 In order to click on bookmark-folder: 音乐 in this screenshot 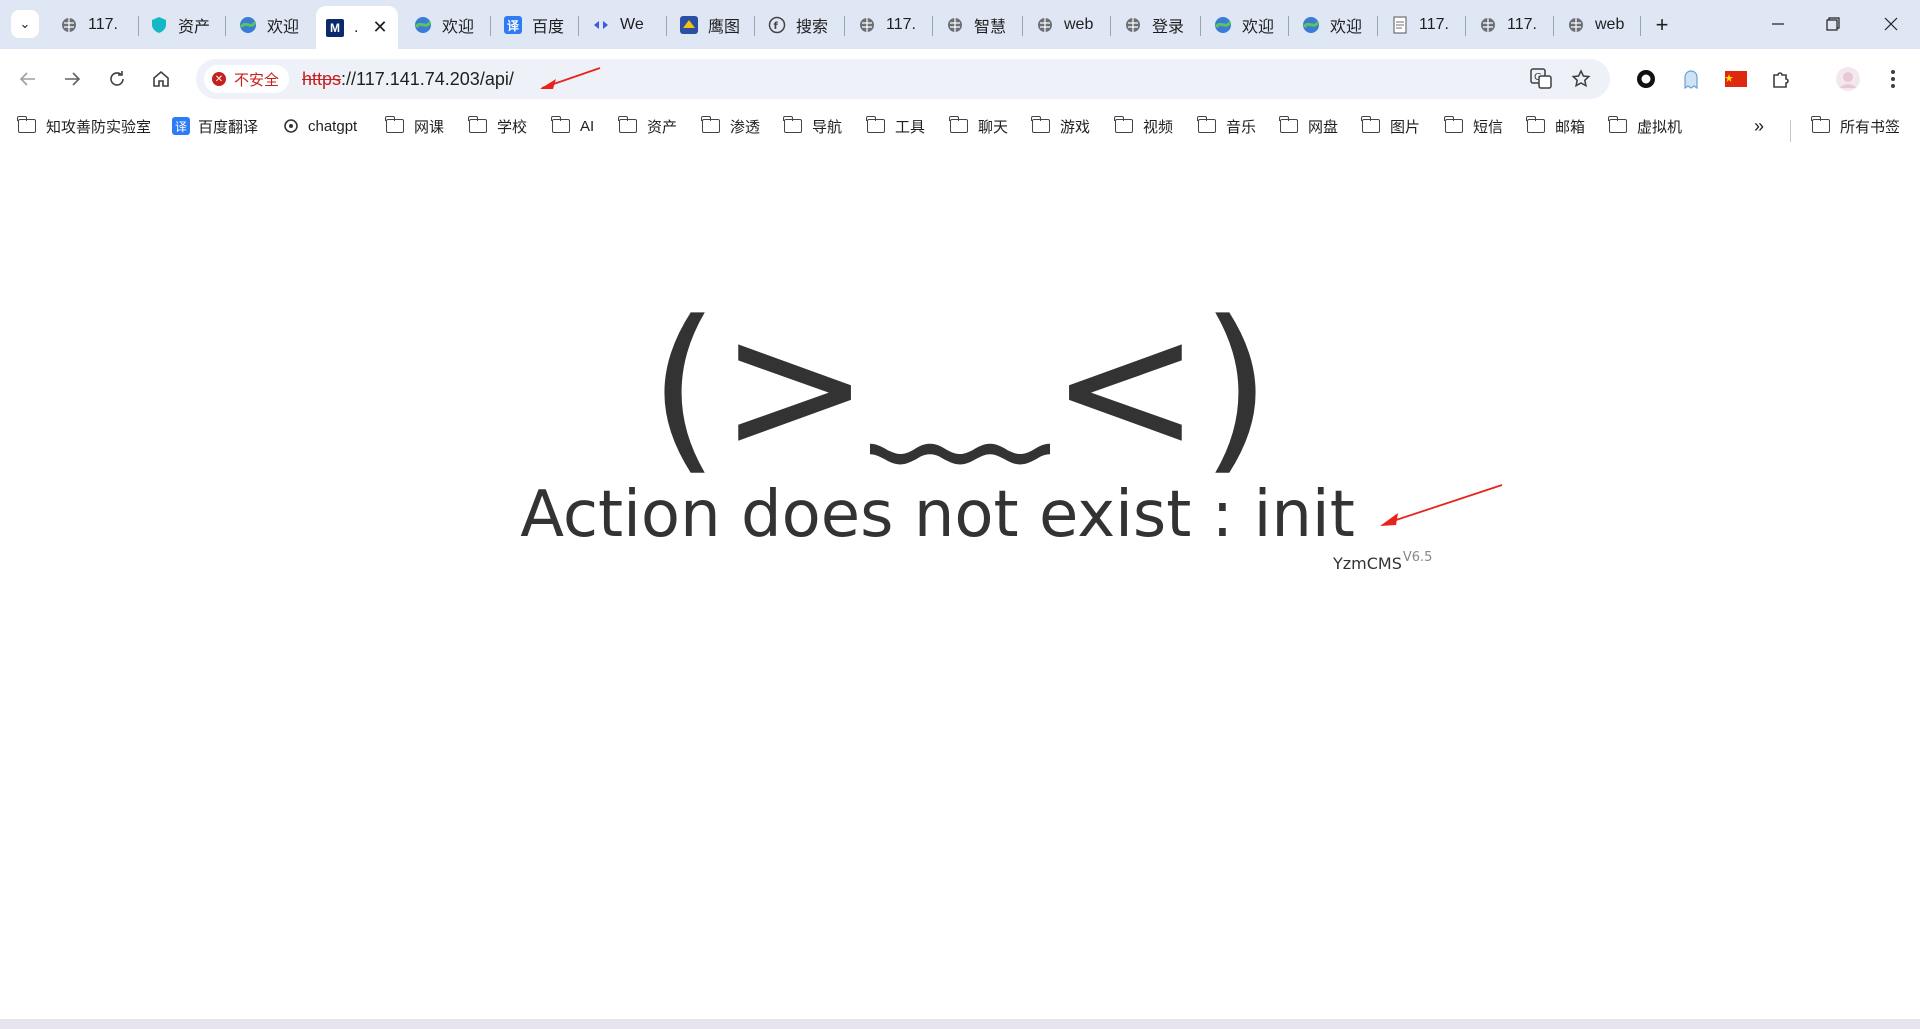, I will do `click(1227, 126)`.